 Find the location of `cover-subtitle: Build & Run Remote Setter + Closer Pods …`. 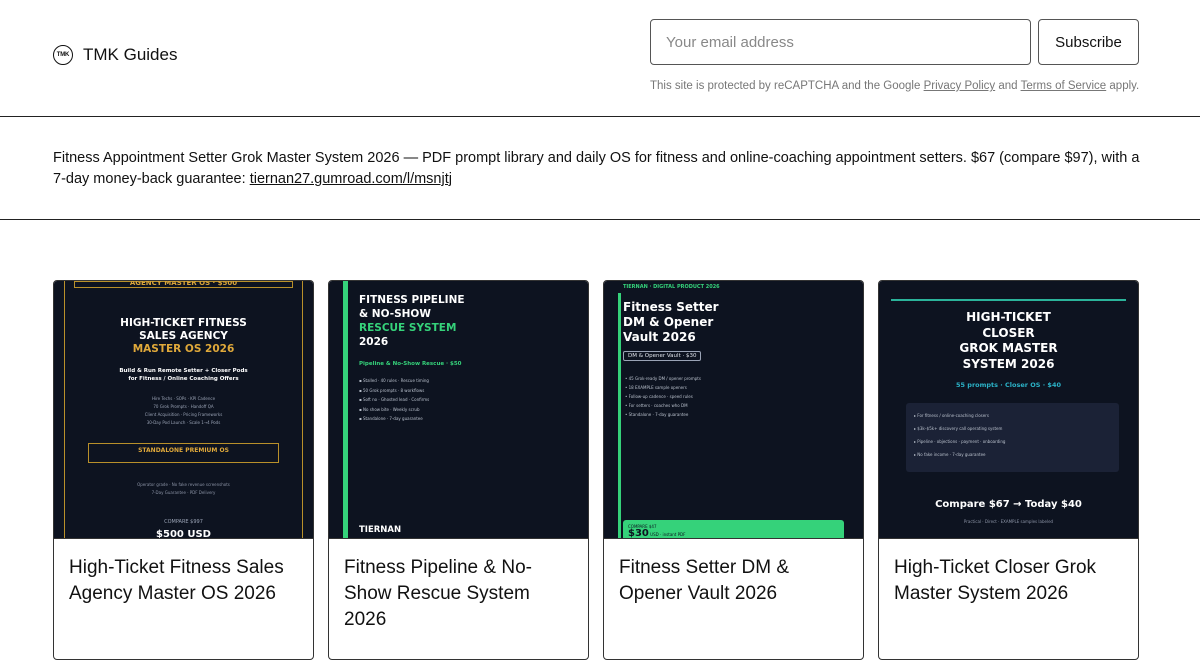

cover-subtitle: Build & Run Remote Setter + Closer Pods … is located at coordinates (183, 375).